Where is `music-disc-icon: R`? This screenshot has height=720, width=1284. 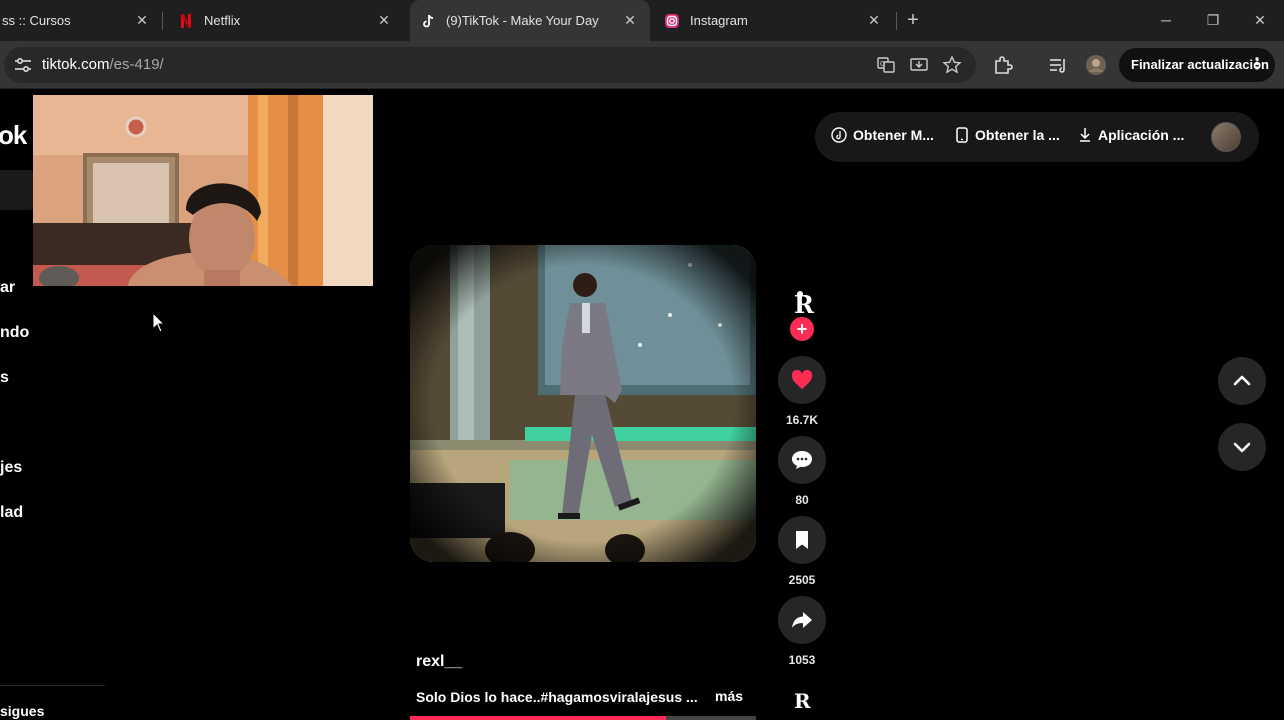
music-disc-icon: R is located at coordinates (802, 699).